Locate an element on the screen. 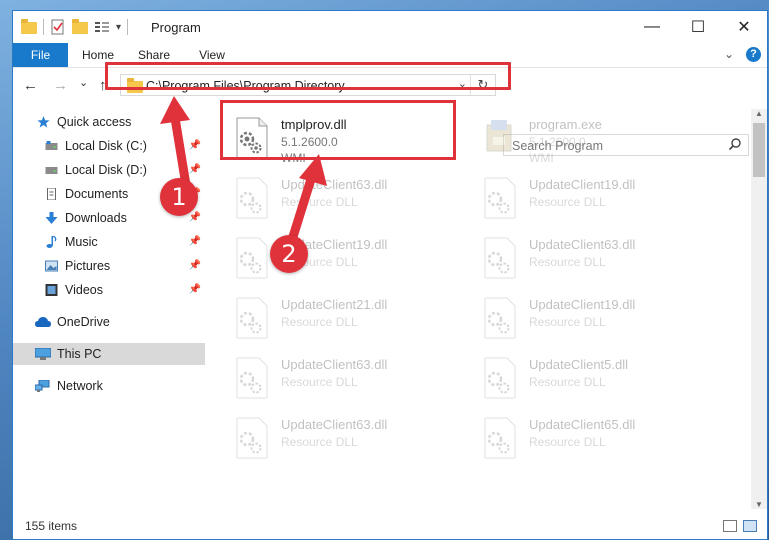  file-item: UpdateClient21.dll Resource DLL is located at coordinates (329, 321).